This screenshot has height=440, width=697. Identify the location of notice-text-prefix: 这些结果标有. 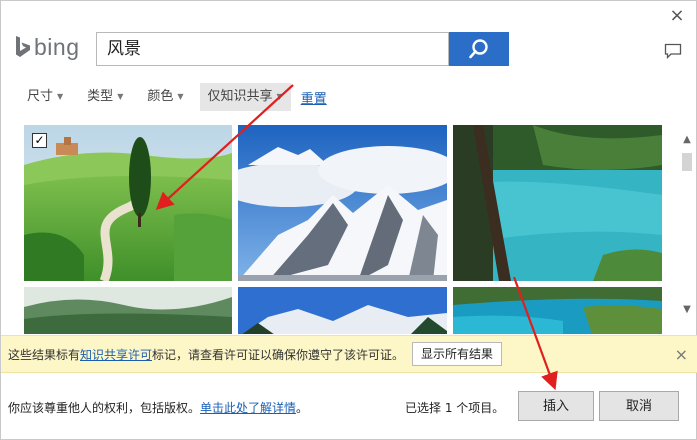
(44, 354).